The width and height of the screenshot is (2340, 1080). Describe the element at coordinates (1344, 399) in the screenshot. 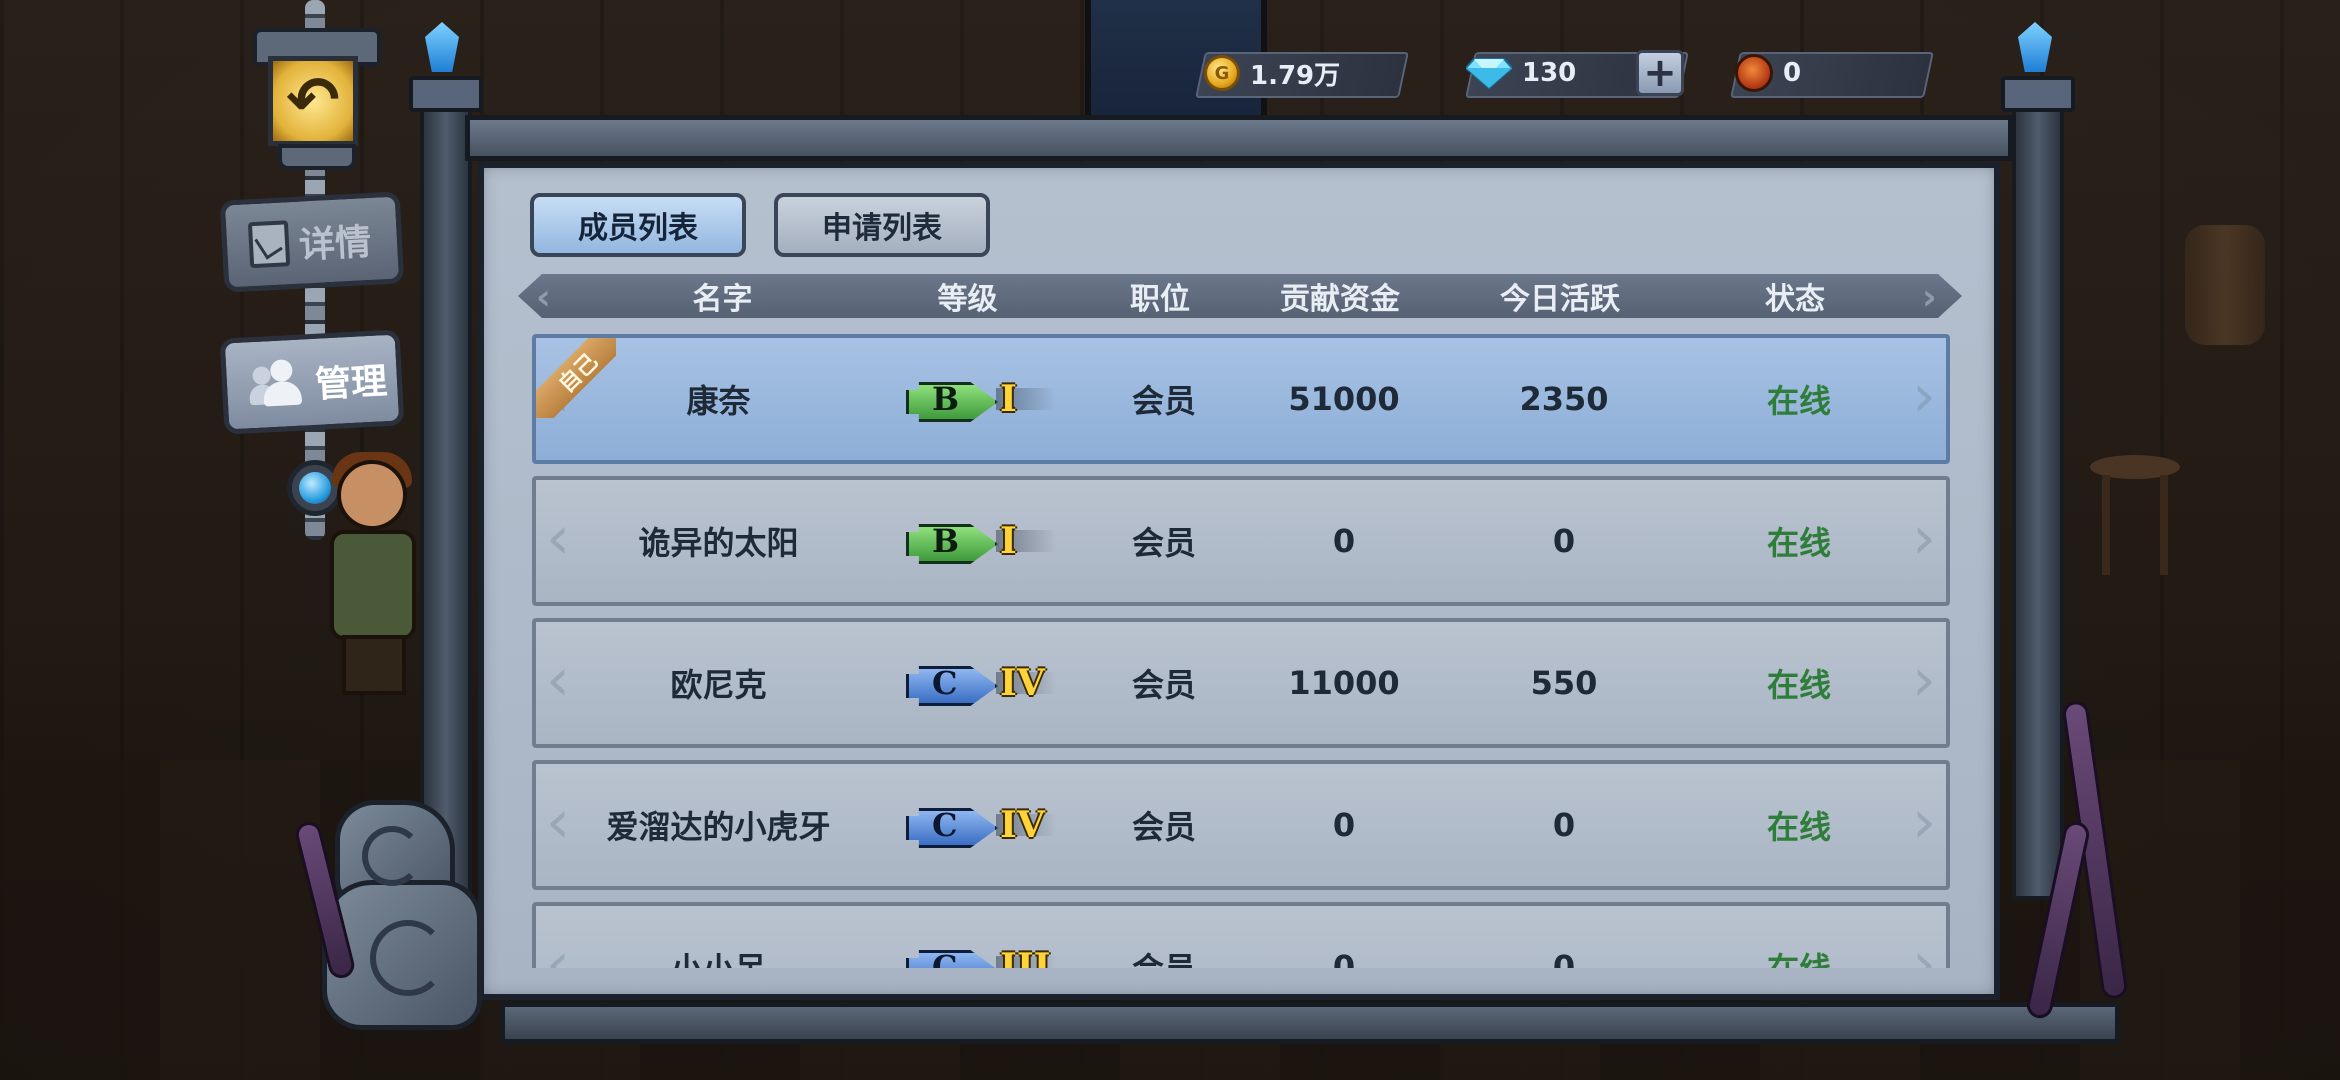

I see `member-contribution: 51000` at that location.